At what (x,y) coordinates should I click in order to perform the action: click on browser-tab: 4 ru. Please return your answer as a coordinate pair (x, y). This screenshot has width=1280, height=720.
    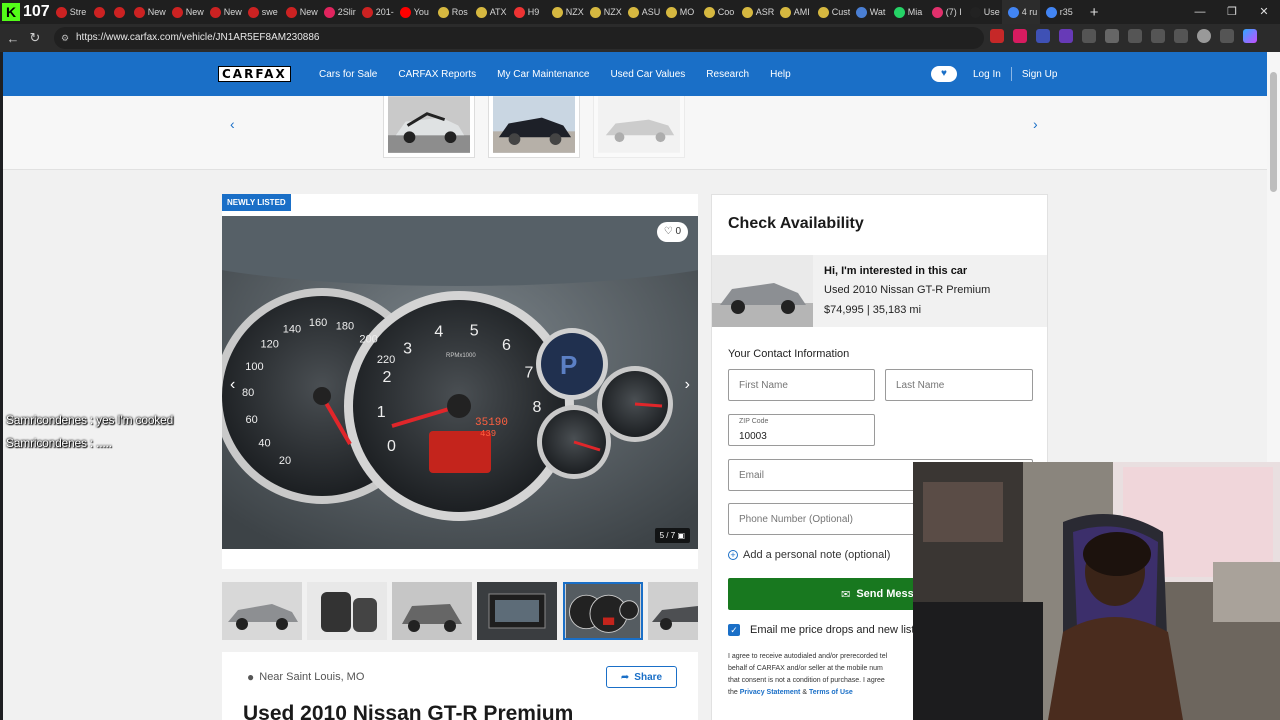
    Looking at the image, I should click on (1020, 12).